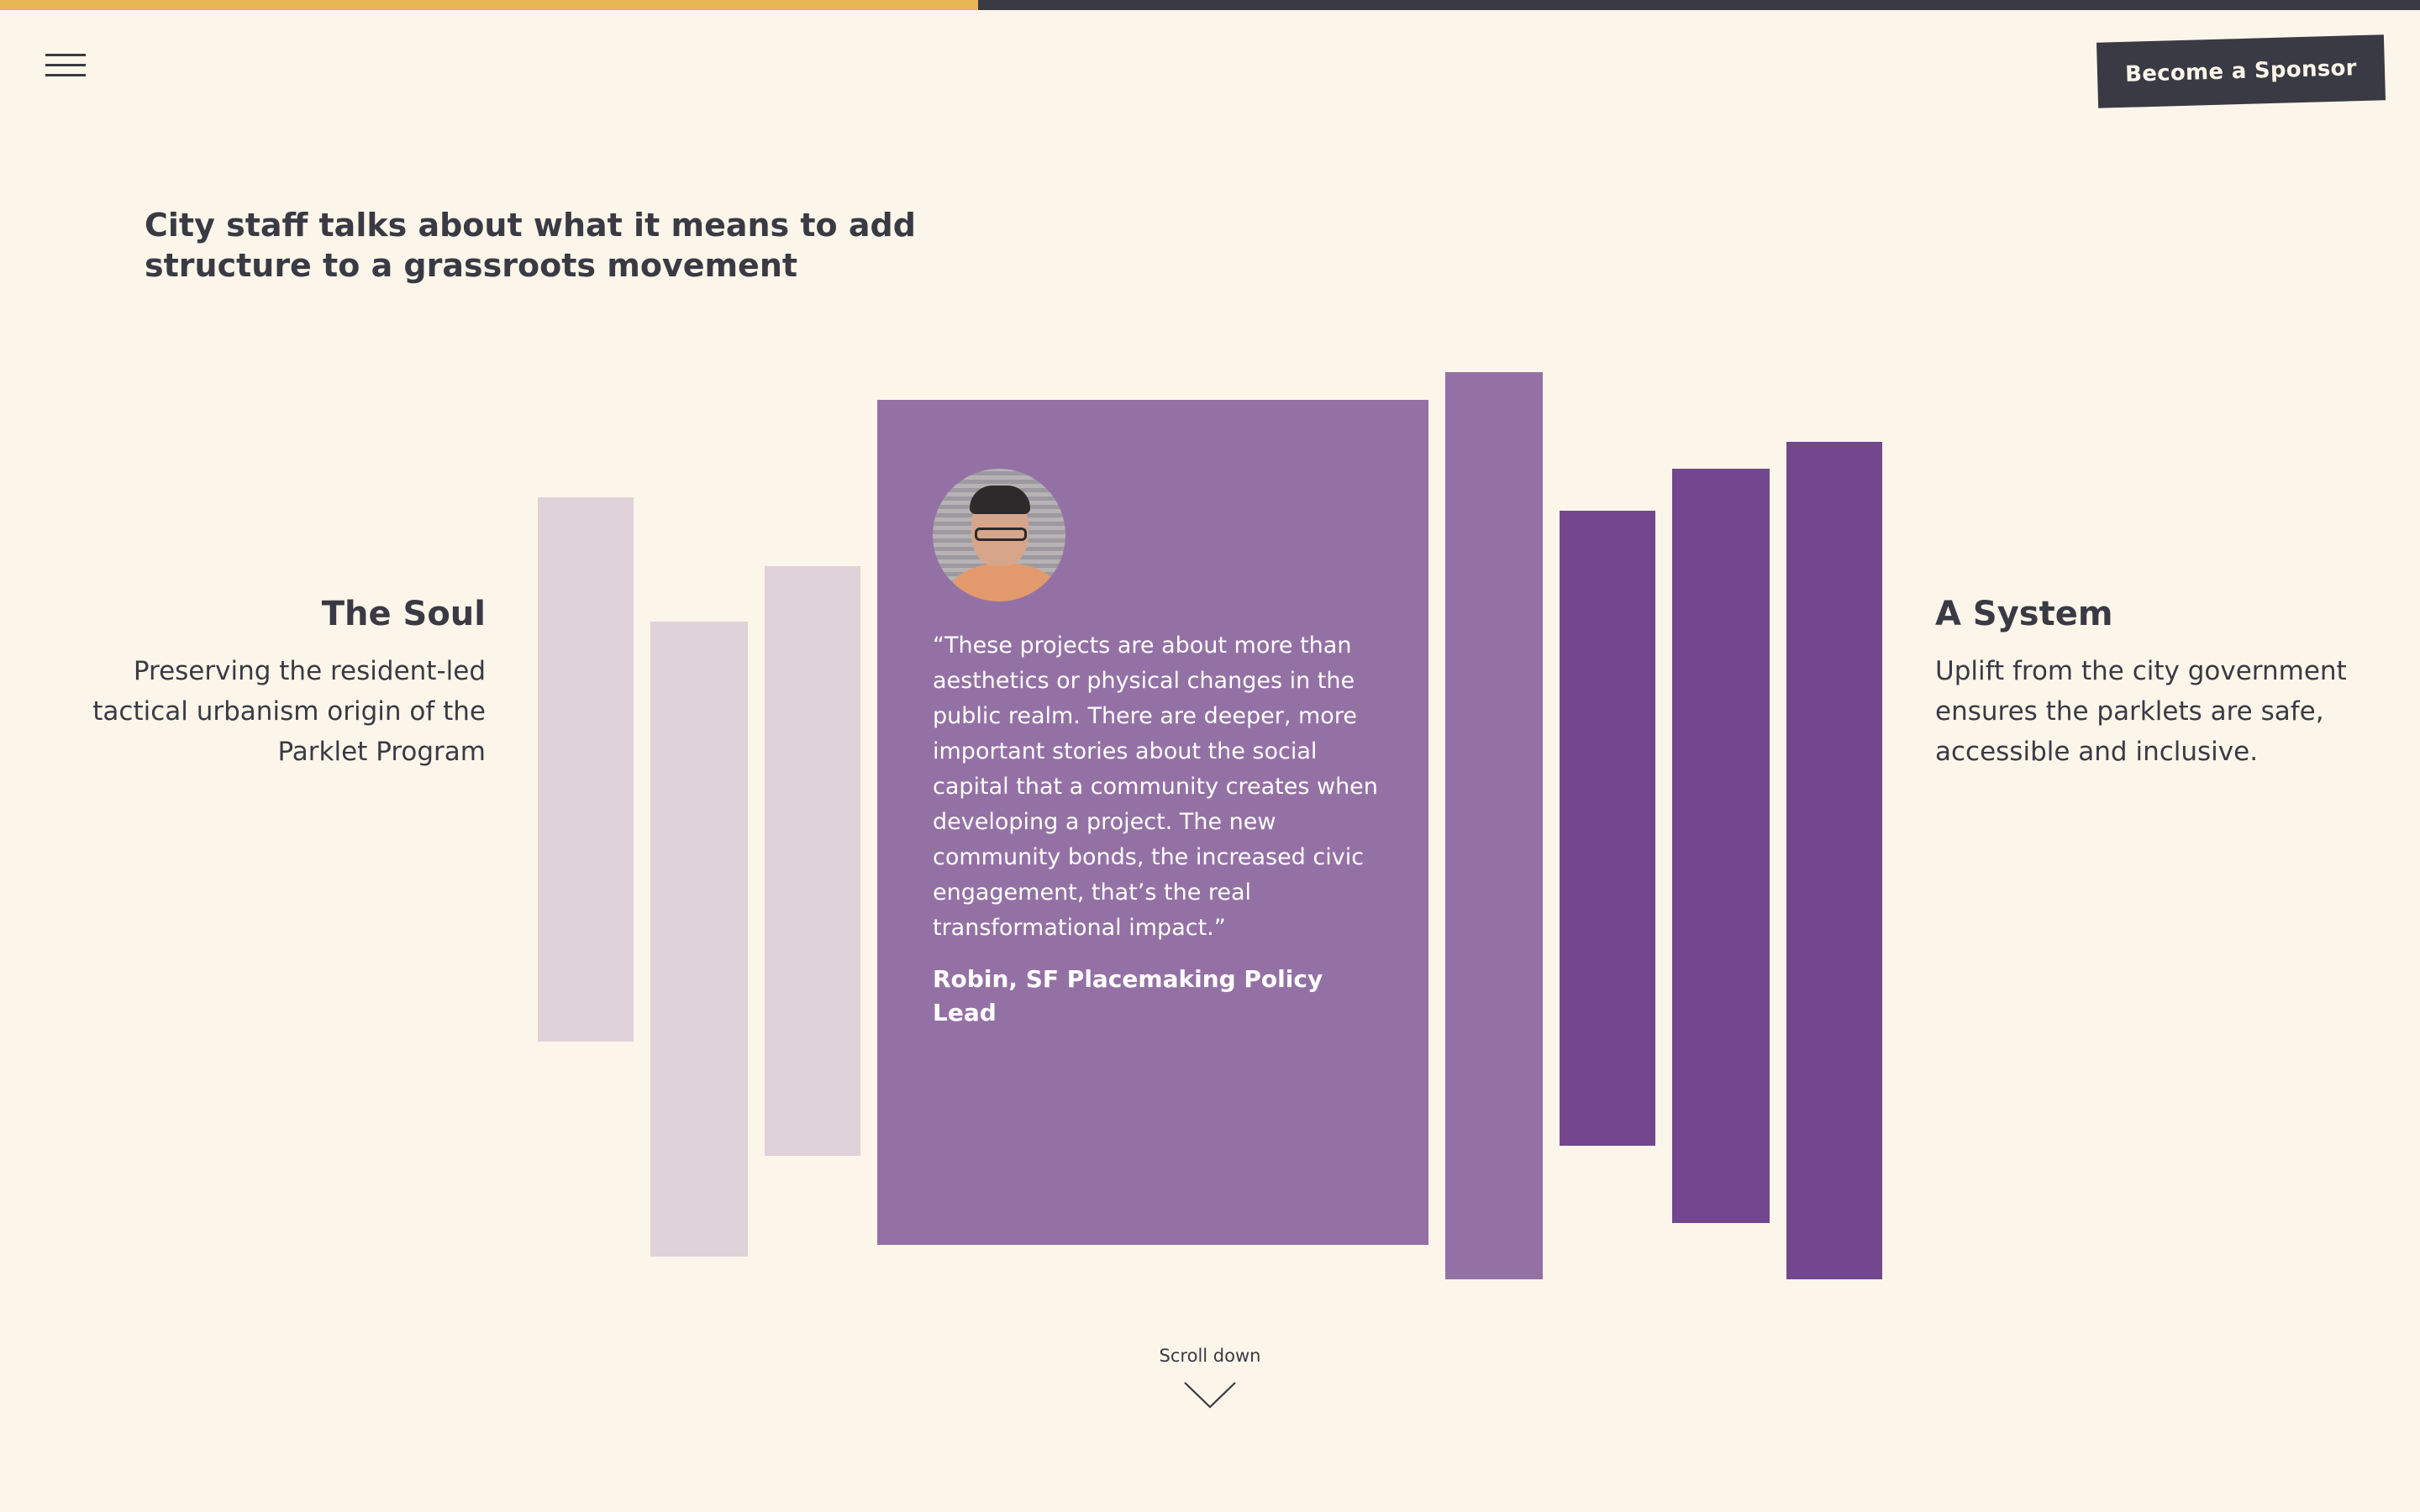  Describe the element at coordinates (2241, 71) in the screenshot. I see `become-sponsor-button: Become a Sponsor` at that location.